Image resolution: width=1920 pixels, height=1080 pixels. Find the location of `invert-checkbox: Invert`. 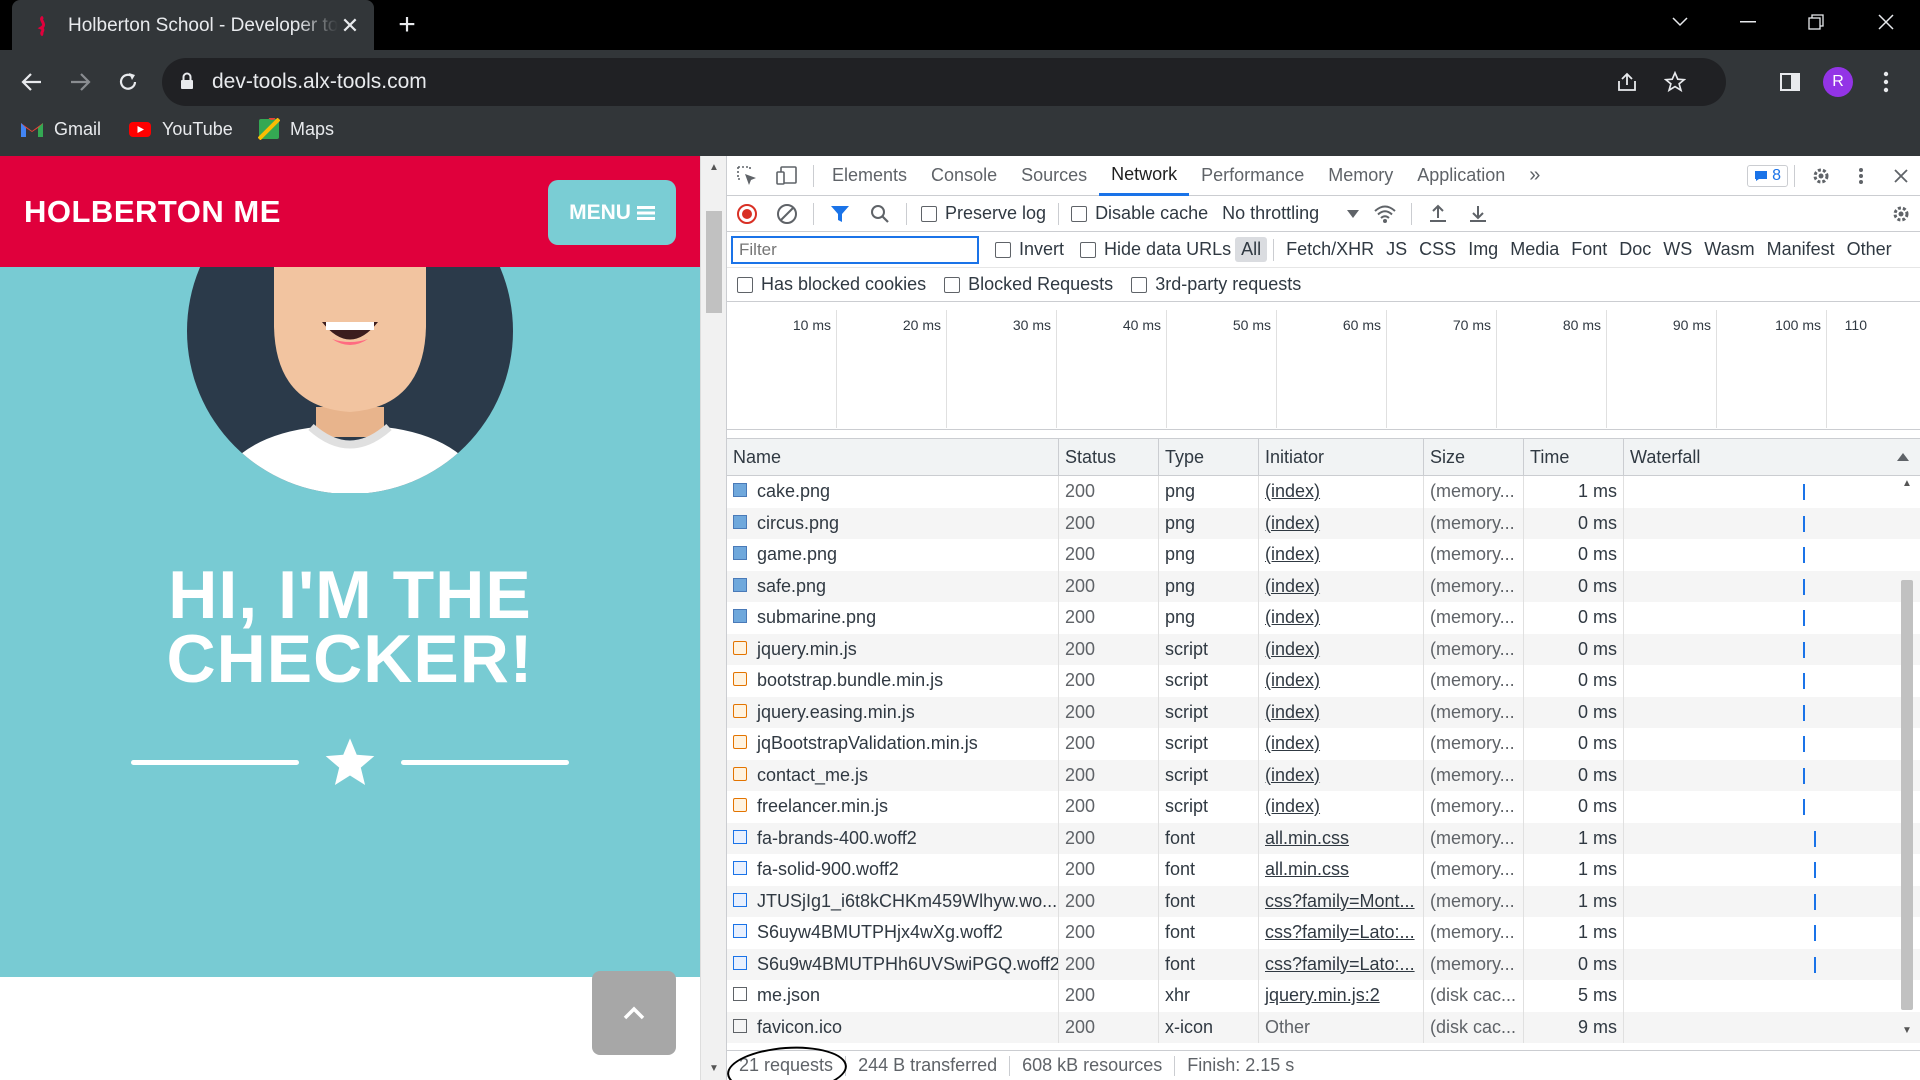

invert-checkbox: Invert is located at coordinates (1029, 249).